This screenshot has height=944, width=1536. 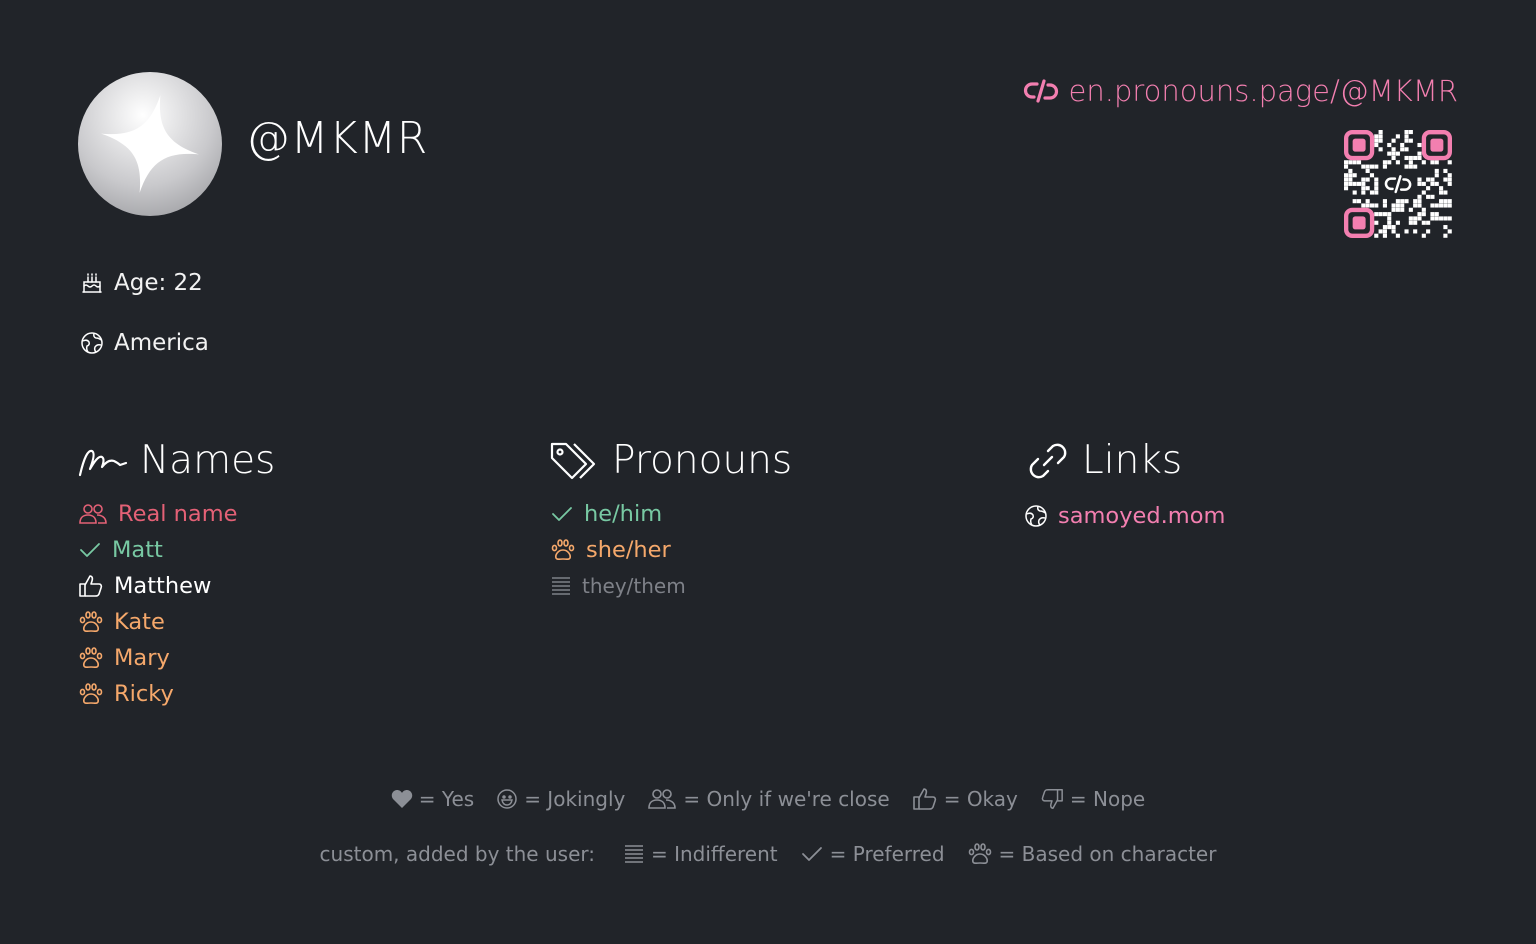 I want to click on link-label: samoyed.mom, so click(x=1141, y=516).